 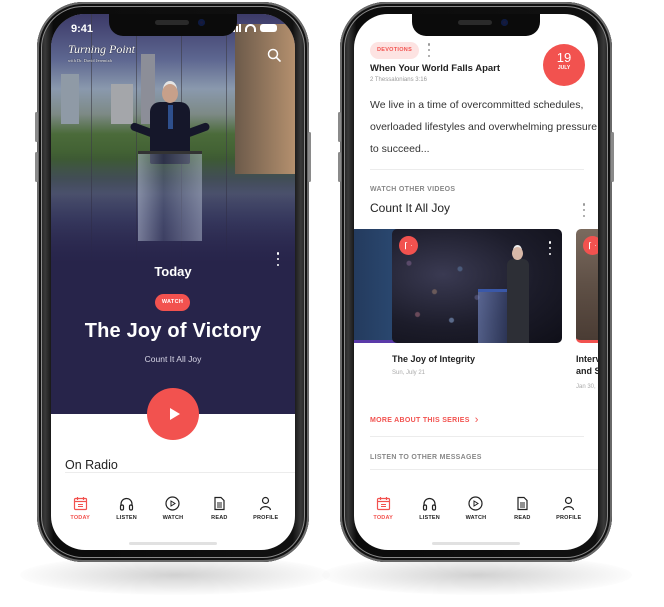 I want to click on watch-badge: WATCH, so click(x=172, y=302).